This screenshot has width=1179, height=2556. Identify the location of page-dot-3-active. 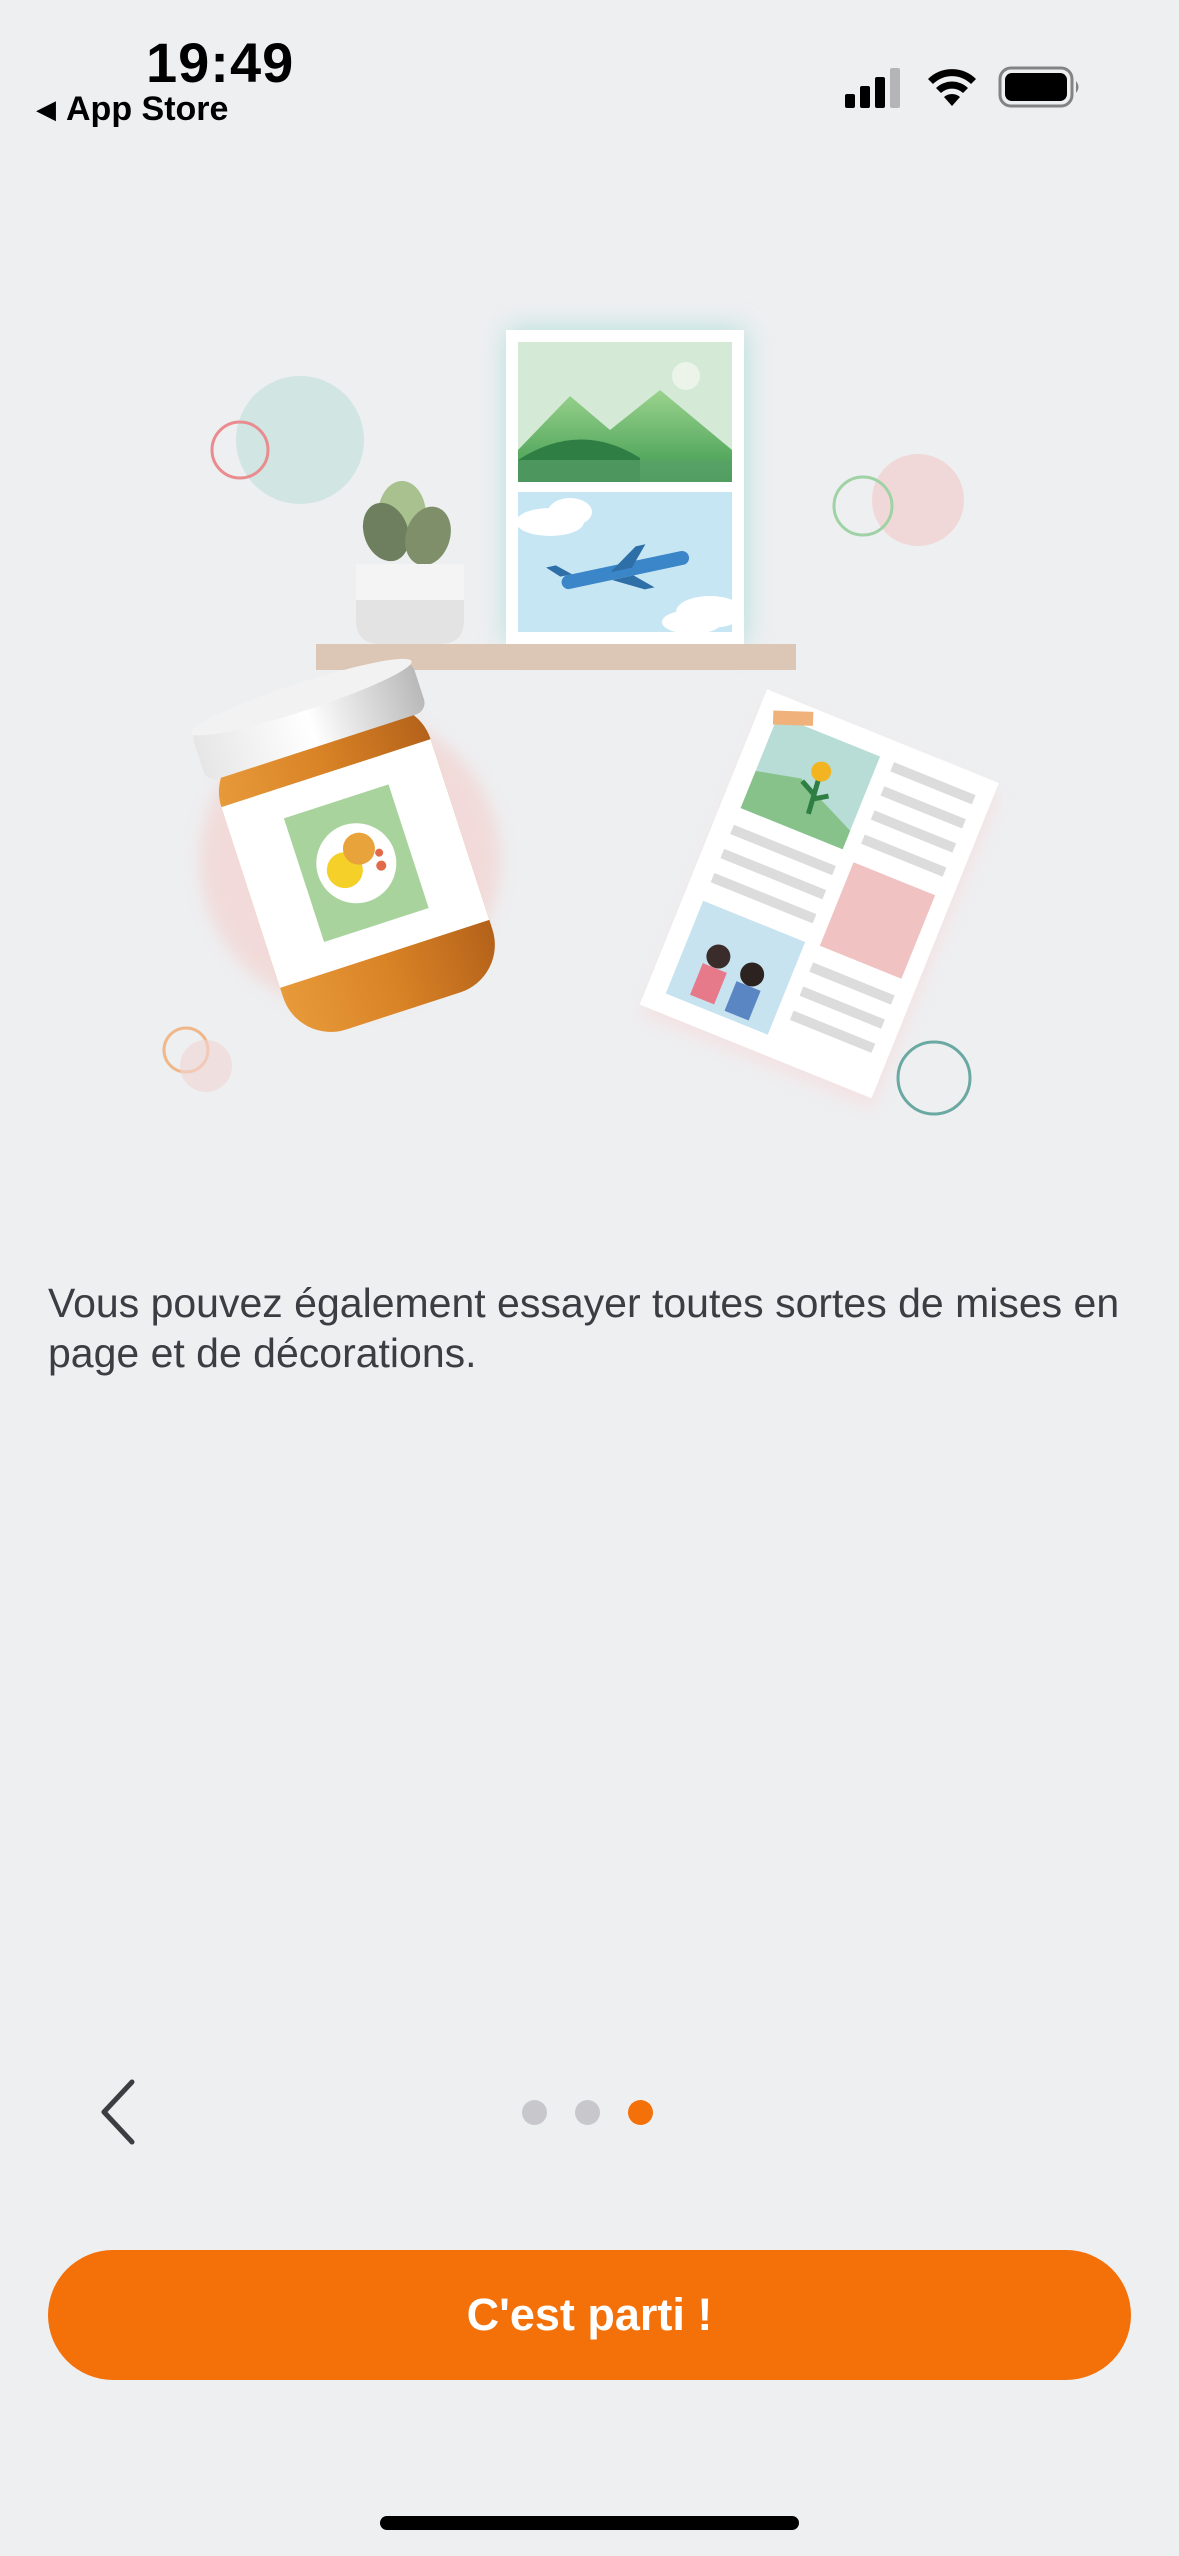
(640, 2112).